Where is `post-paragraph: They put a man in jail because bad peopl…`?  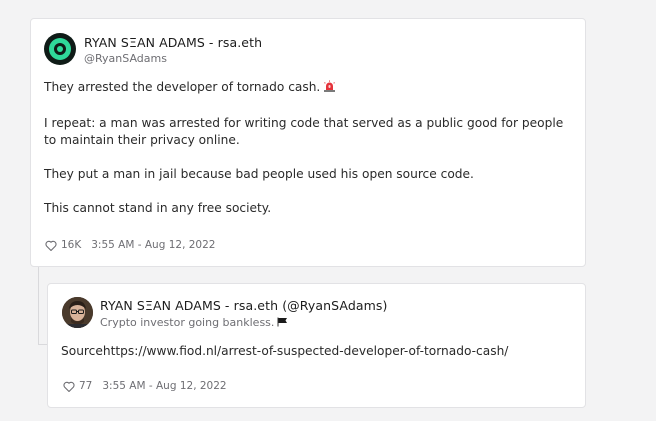
post-paragraph: They put a man in jail because bad peopl… is located at coordinates (259, 174).